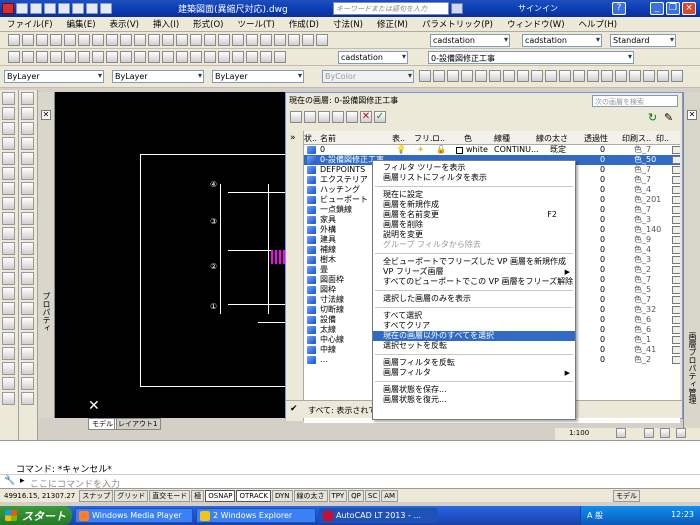  I want to click on menu-item: ツール(T), so click(255, 24).